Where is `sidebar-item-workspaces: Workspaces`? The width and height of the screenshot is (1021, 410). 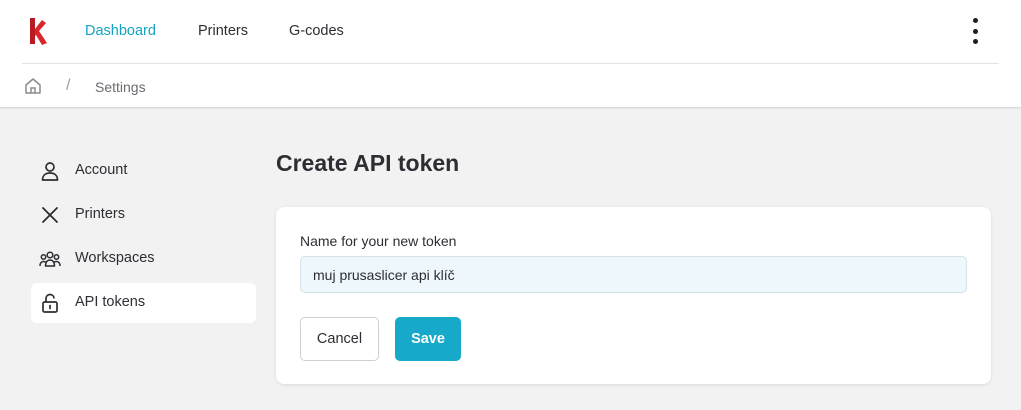 sidebar-item-workspaces: Workspaces is located at coordinates (143, 259).